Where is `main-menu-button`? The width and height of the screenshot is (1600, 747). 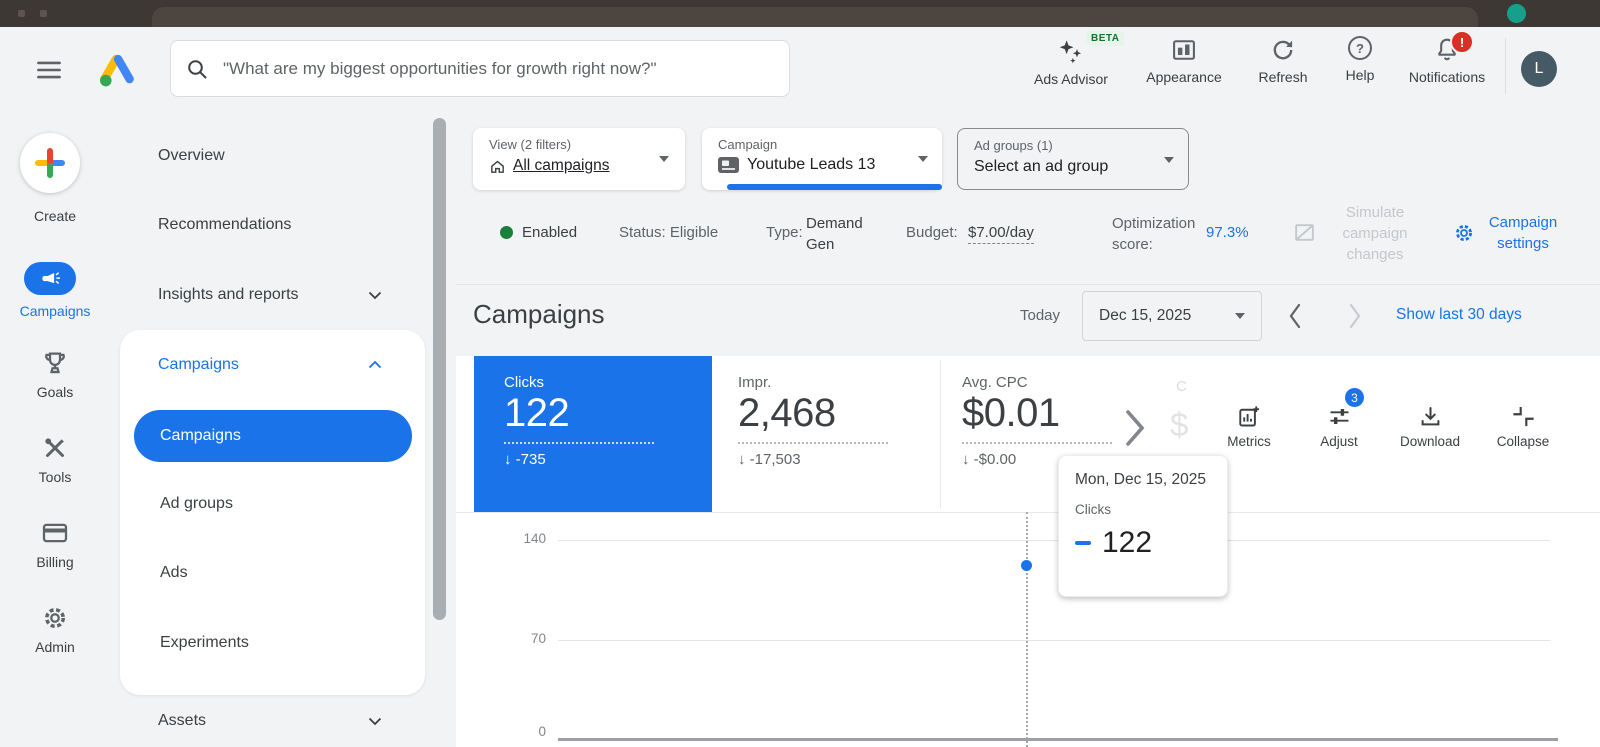
main-menu-button is located at coordinates (49, 70).